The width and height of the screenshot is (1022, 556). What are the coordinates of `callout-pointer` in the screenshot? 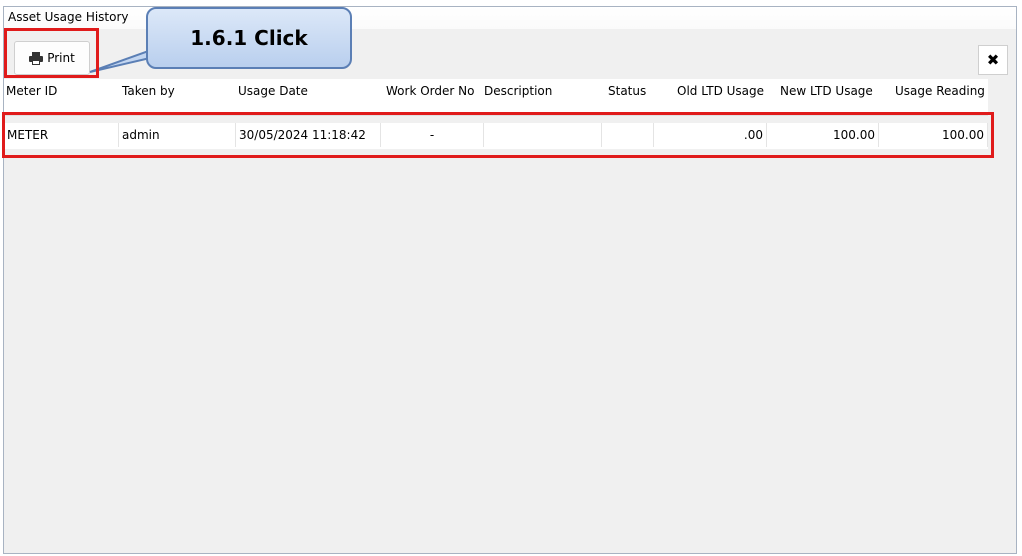 It's located at (130, 57).